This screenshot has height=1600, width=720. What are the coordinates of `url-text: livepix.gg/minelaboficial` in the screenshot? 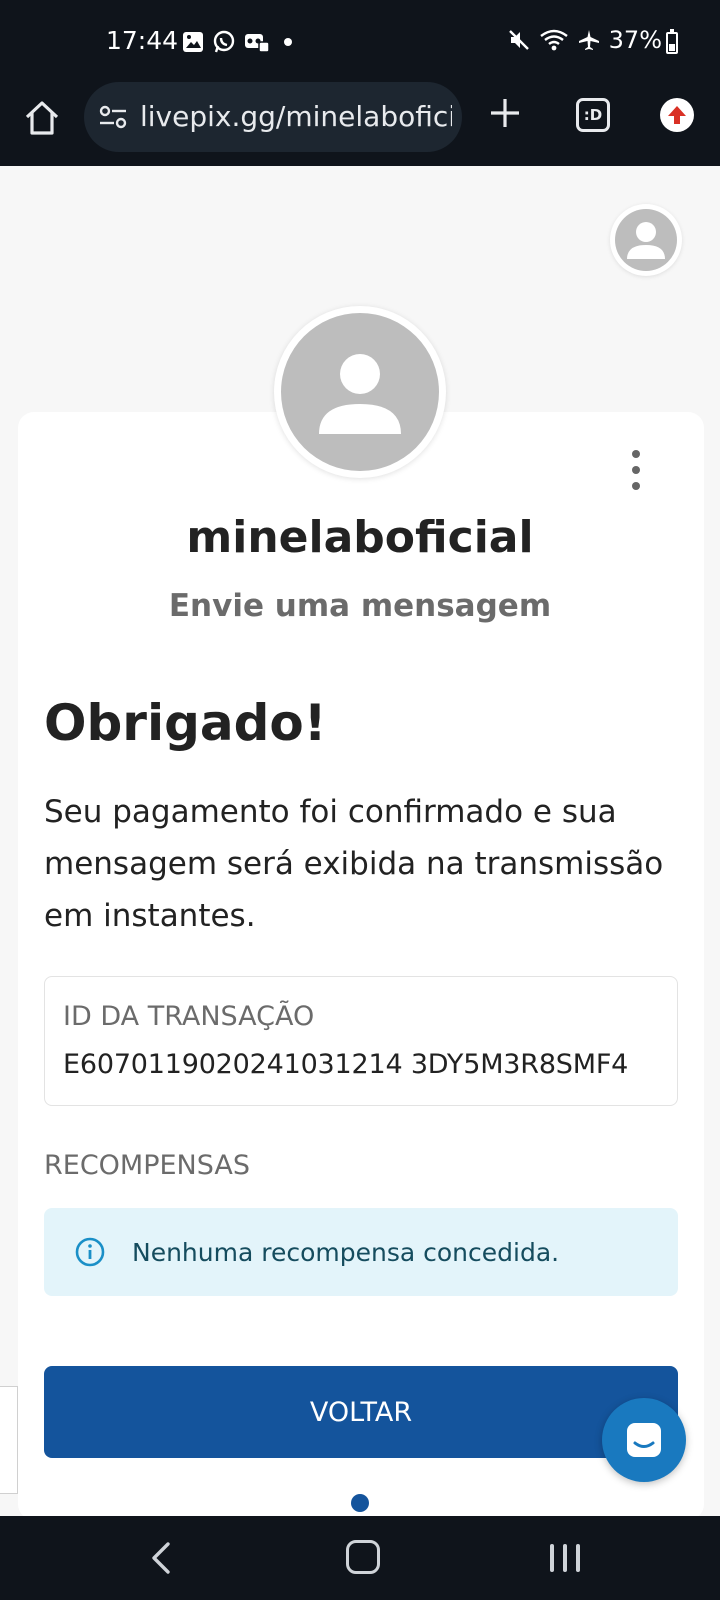 It's located at (296, 116).